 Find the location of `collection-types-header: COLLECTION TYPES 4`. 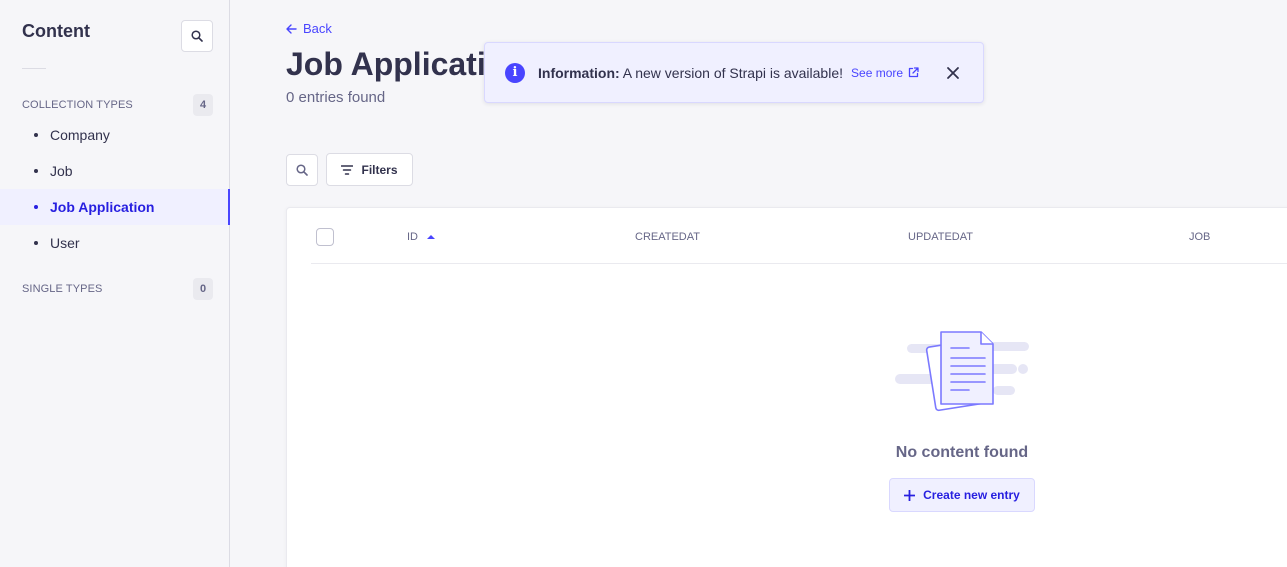

collection-types-header: COLLECTION TYPES 4 is located at coordinates (117, 105).